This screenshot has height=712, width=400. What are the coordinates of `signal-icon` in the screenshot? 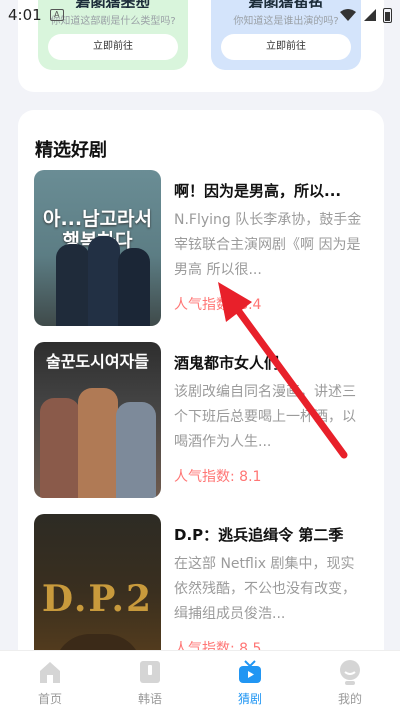 It's located at (370, 15).